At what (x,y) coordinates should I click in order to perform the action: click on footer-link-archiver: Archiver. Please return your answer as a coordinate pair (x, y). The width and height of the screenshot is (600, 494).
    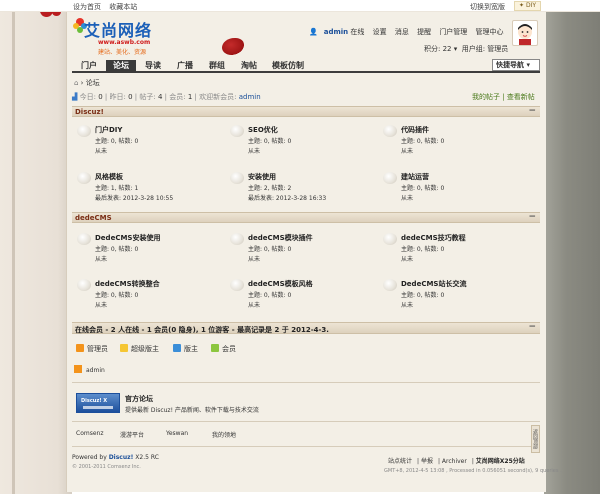
    Looking at the image, I should click on (454, 461).